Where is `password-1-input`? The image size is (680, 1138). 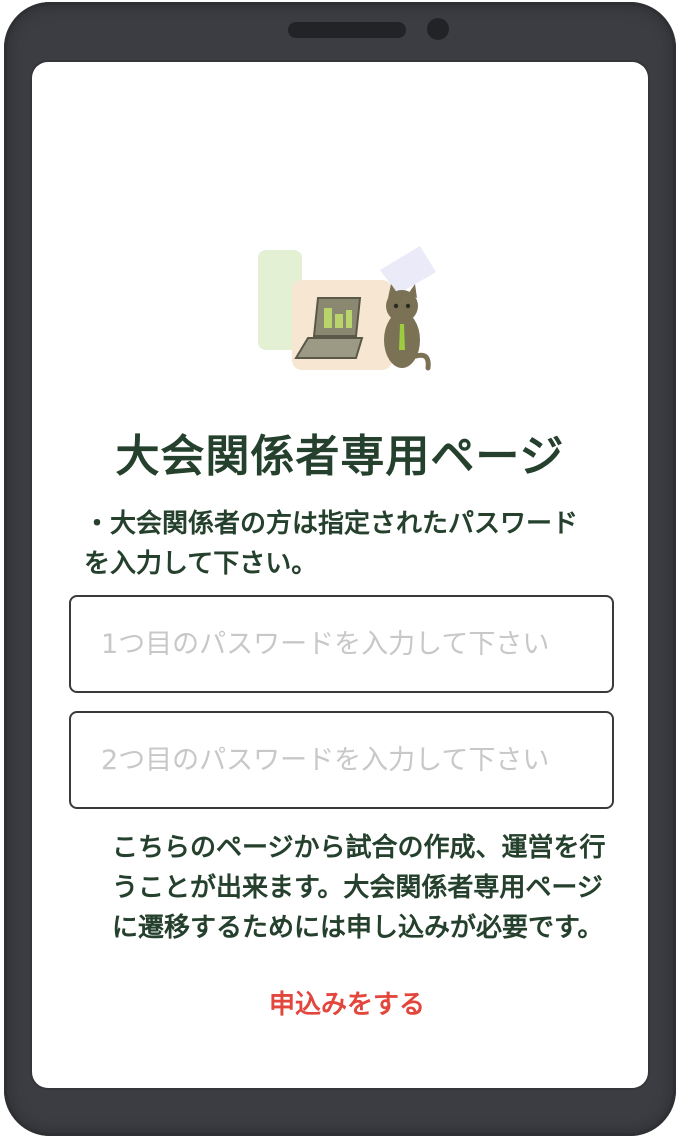
password-1-input is located at coordinates (341, 644).